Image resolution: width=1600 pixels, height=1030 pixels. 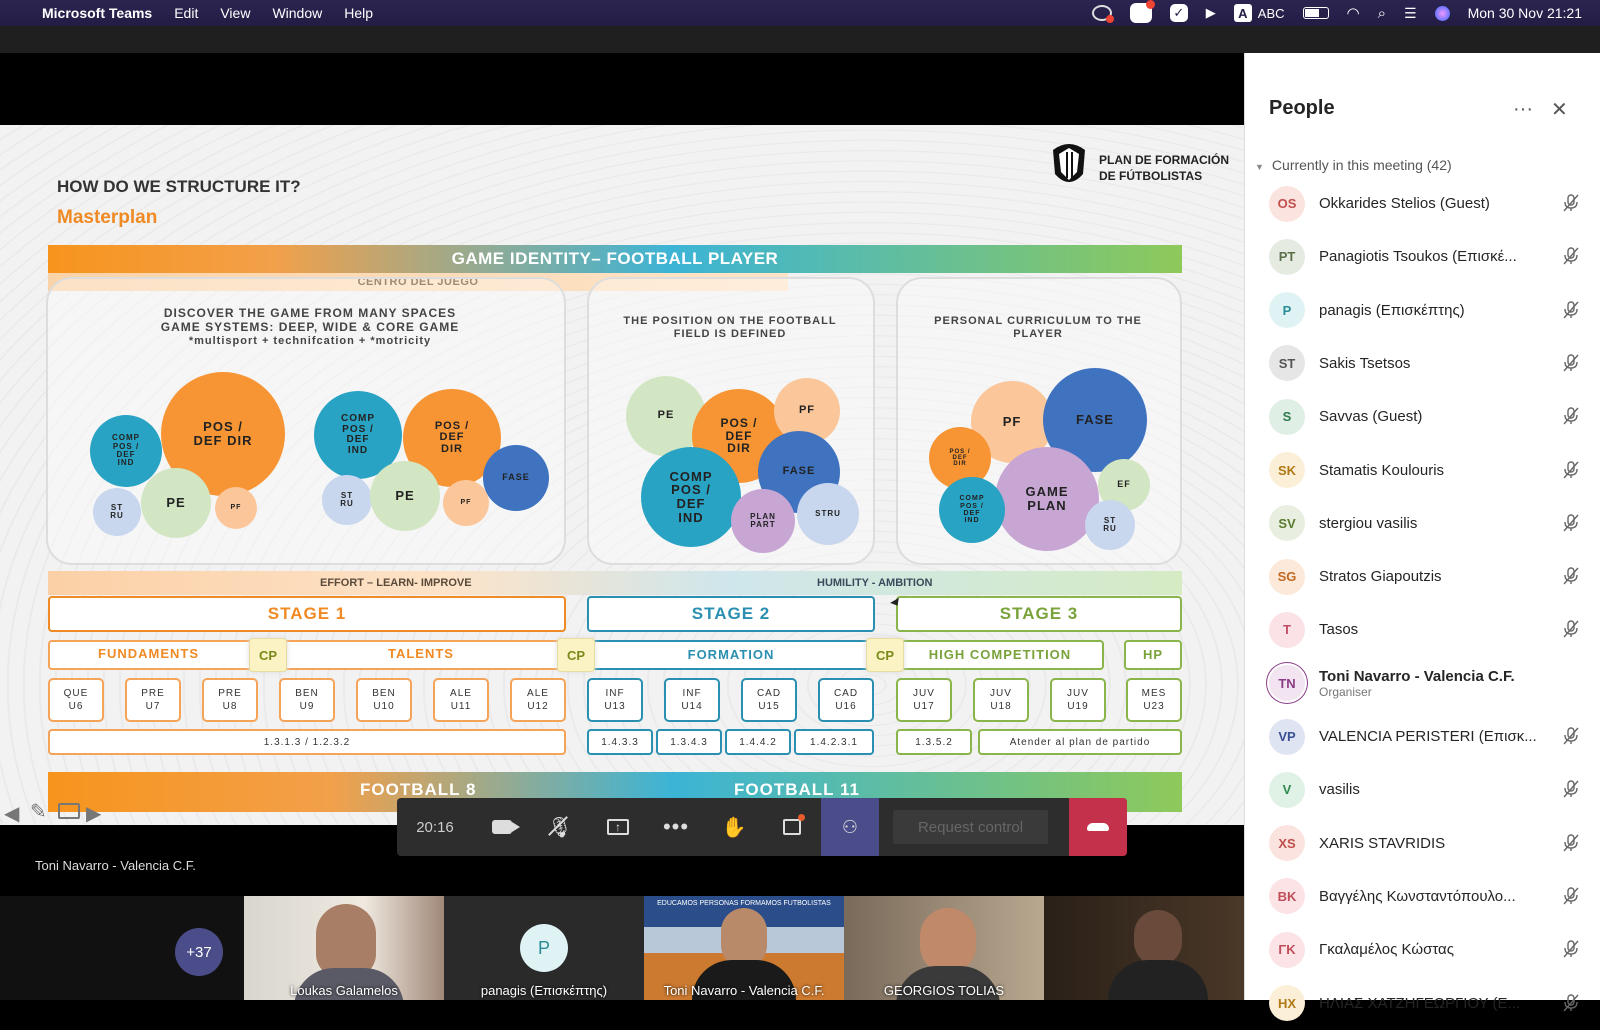 I want to click on people-icon: ⚇, so click(x=850, y=826).